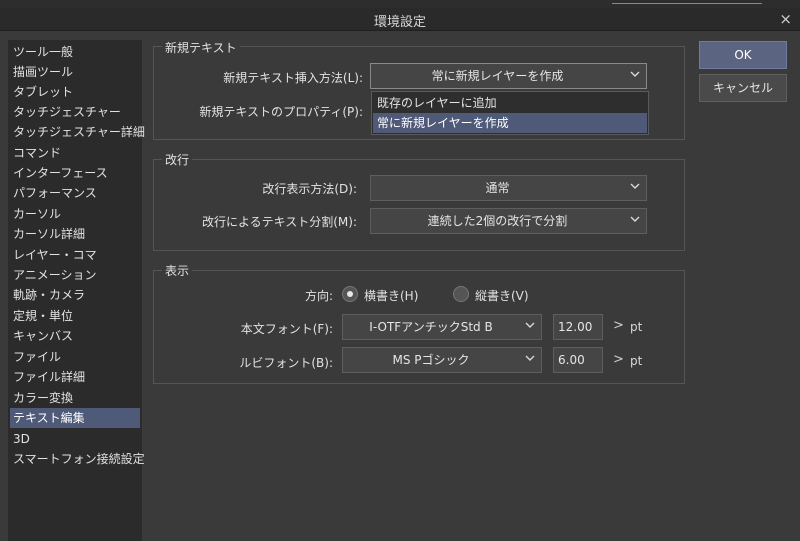  I want to click on ruby-font-label: ルビフォント(B):, so click(286, 363).